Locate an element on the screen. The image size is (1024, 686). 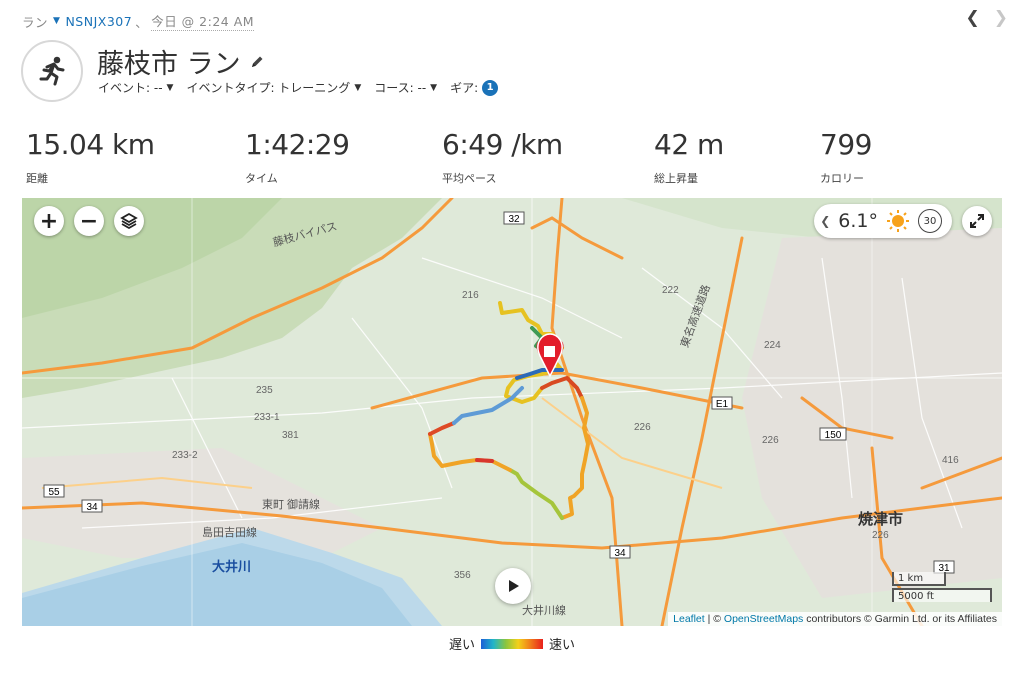
legend-slow-label: 遅い is located at coordinates (461, 645).